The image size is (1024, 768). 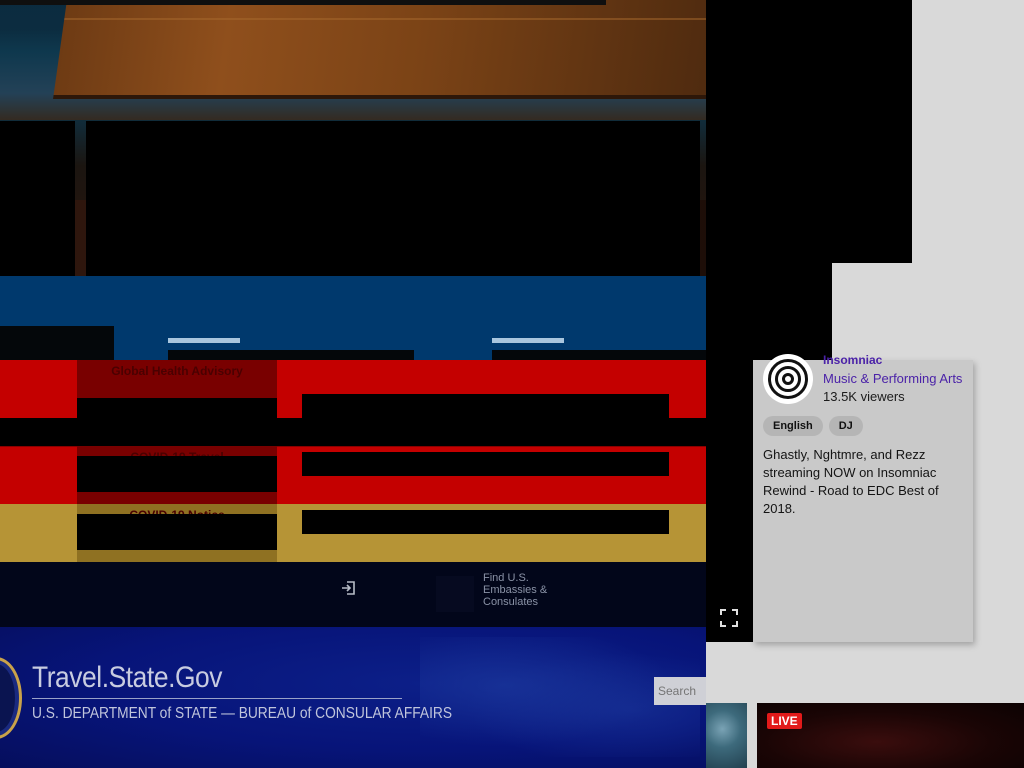 I want to click on find-embassies-line-1: Find U.S., so click(x=506, y=578).